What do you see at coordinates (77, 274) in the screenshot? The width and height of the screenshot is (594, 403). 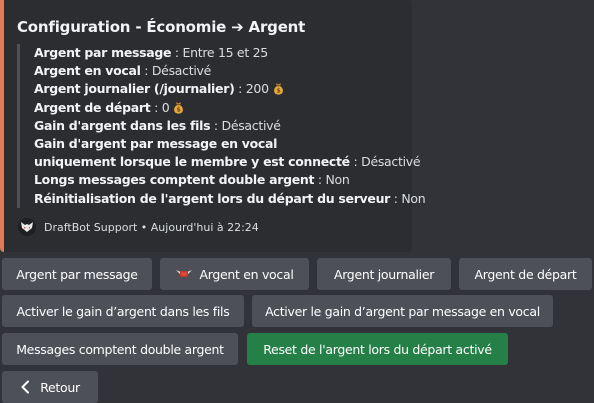 I see `argent-par-message-button: Argent par message` at bounding box center [77, 274].